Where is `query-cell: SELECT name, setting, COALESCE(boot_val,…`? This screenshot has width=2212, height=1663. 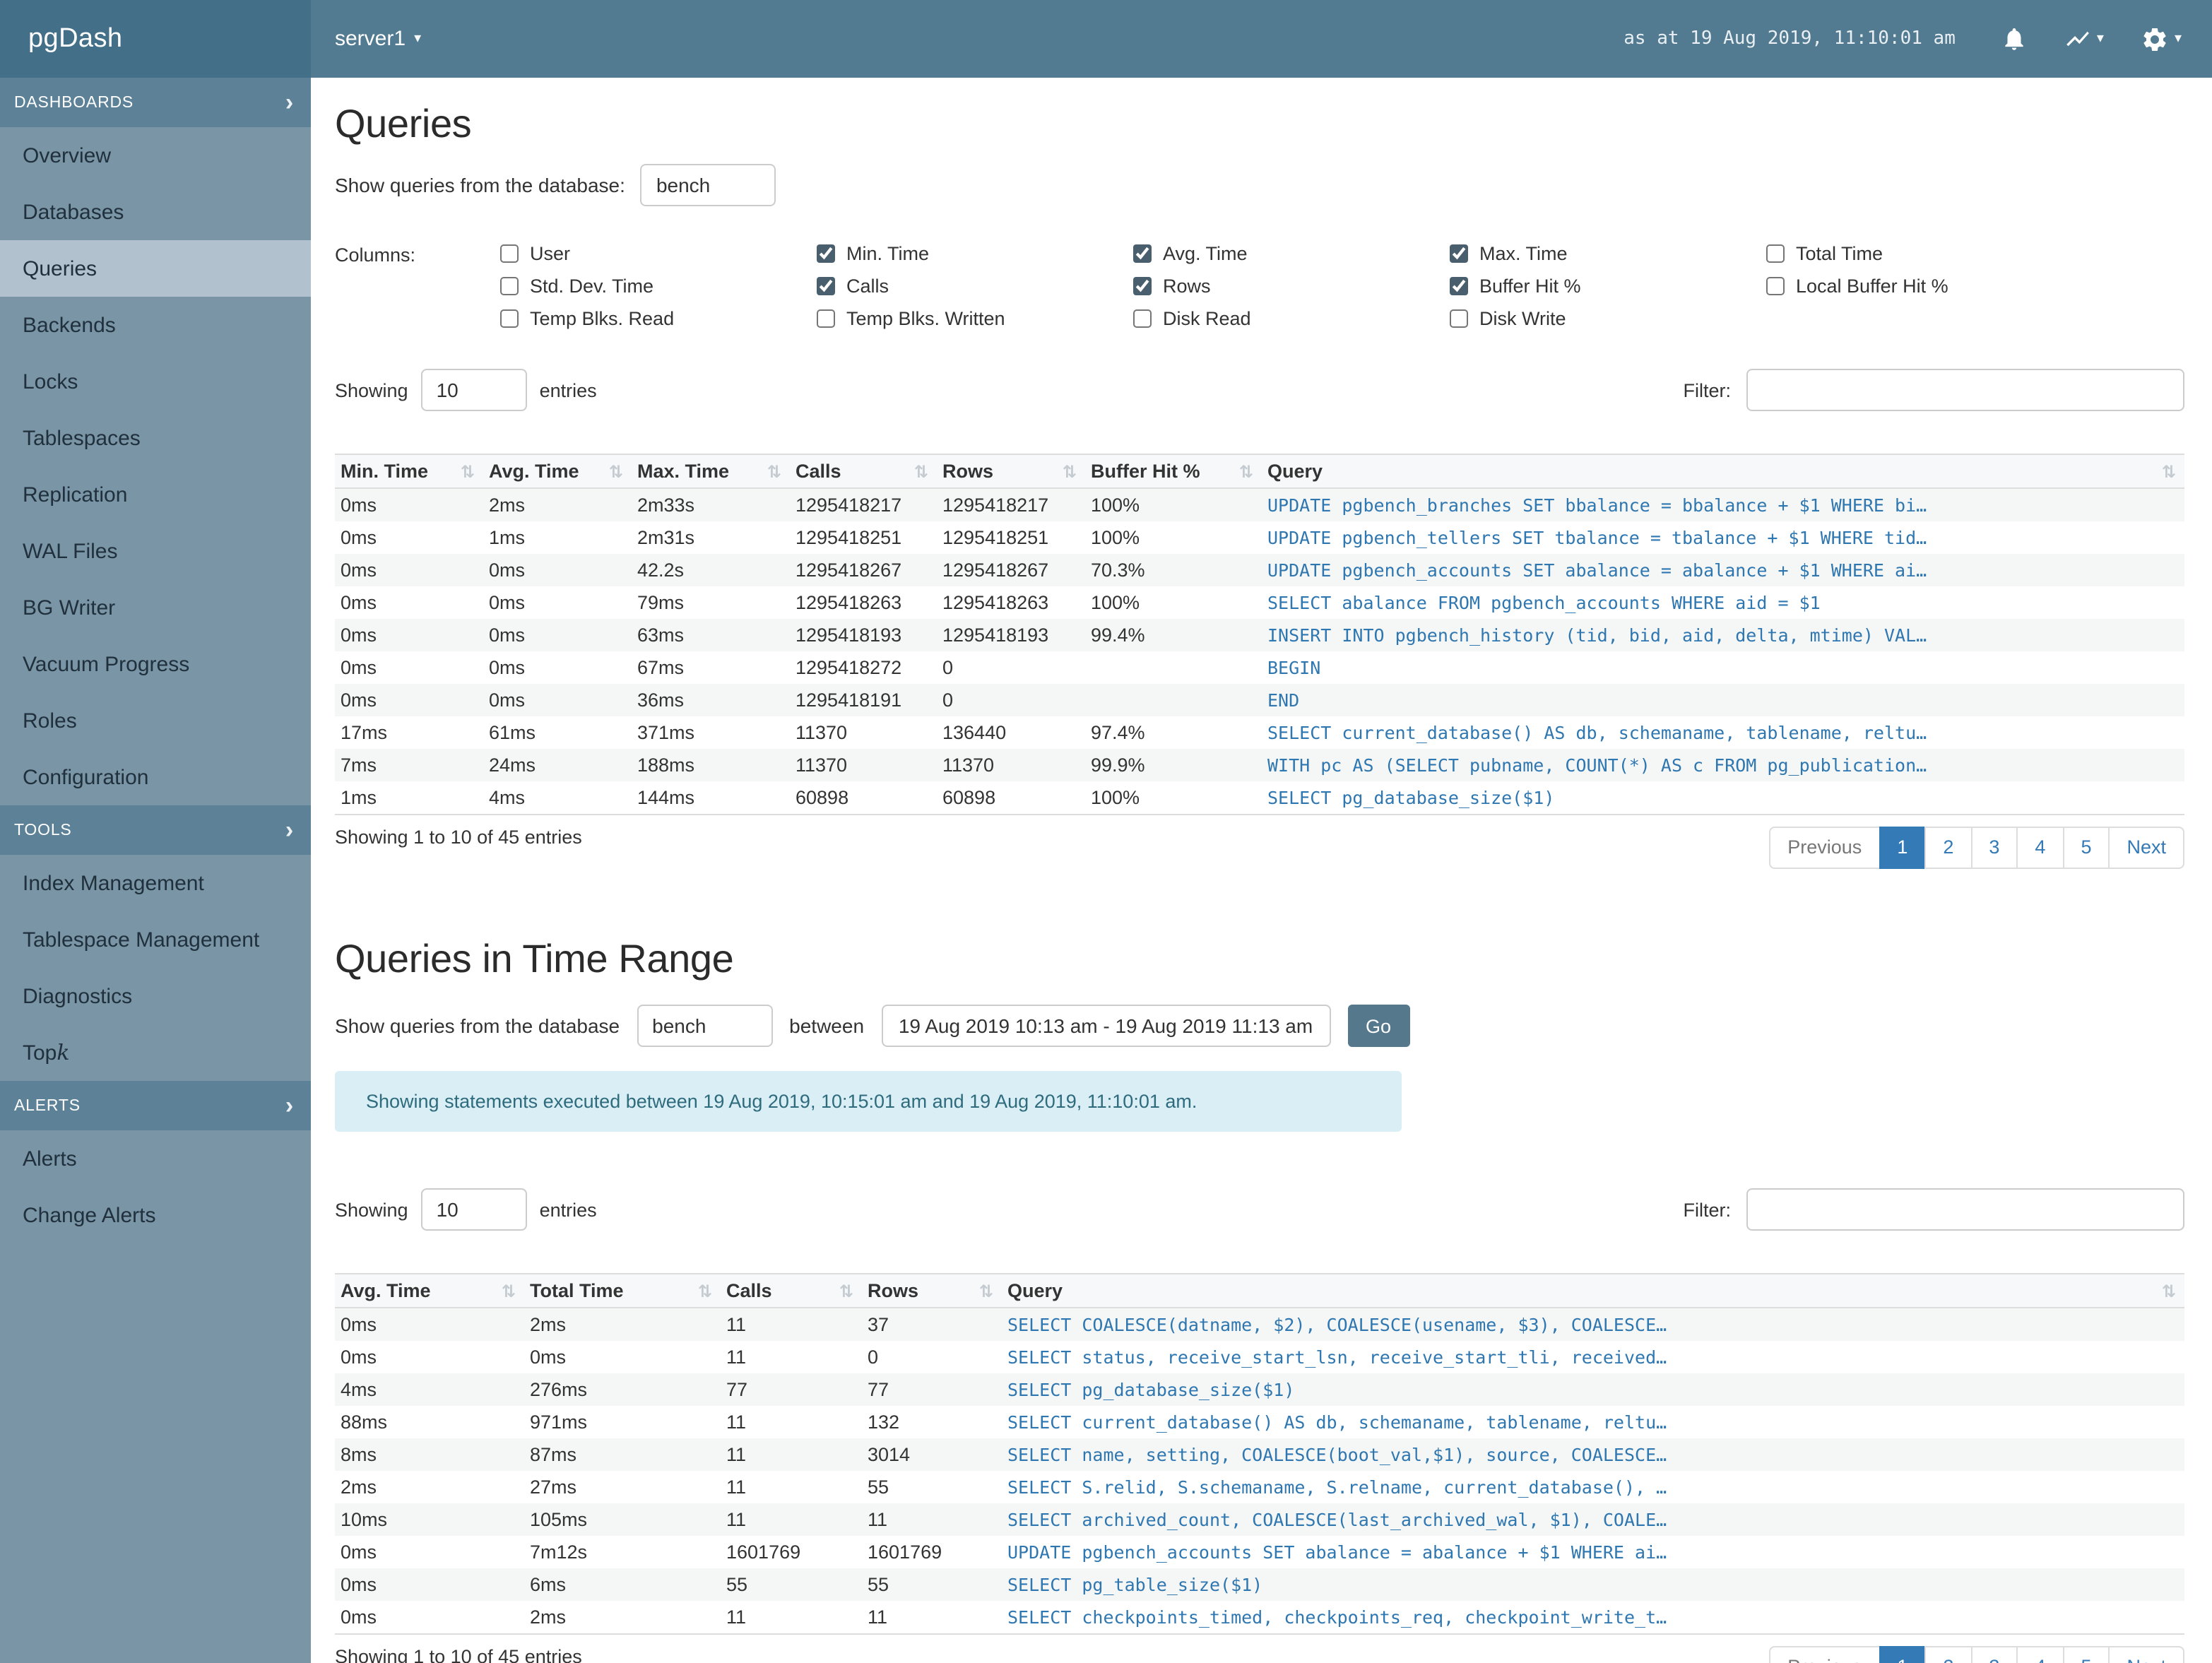
query-cell: SELECT name, setting, COALESCE(boot_val,… is located at coordinates (1593, 1455).